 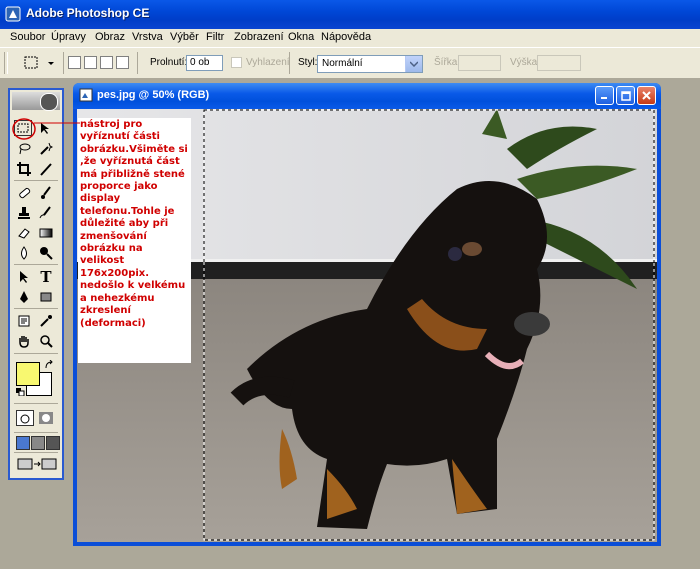 I want to click on style-dropdown-button, so click(x=413, y=64).